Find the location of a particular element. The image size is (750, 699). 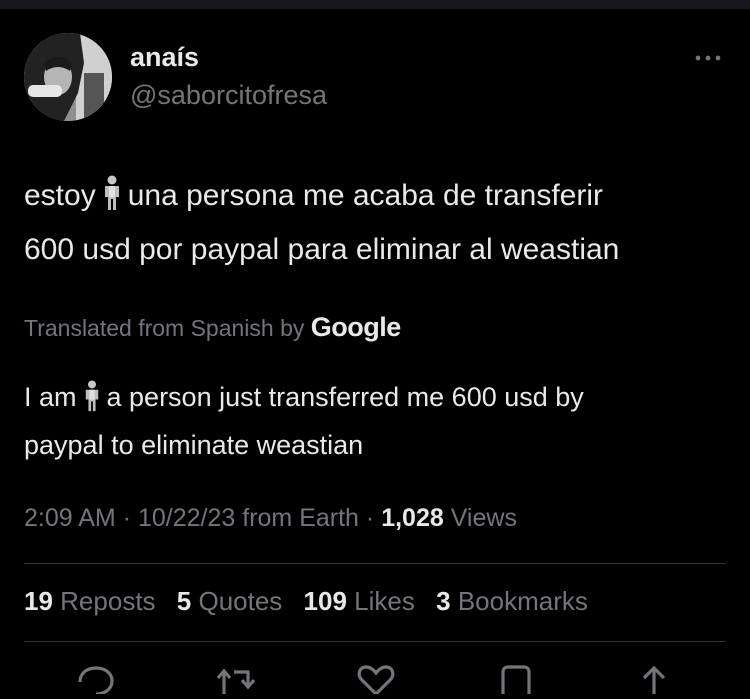

heart-icon is located at coordinates (376, 680).